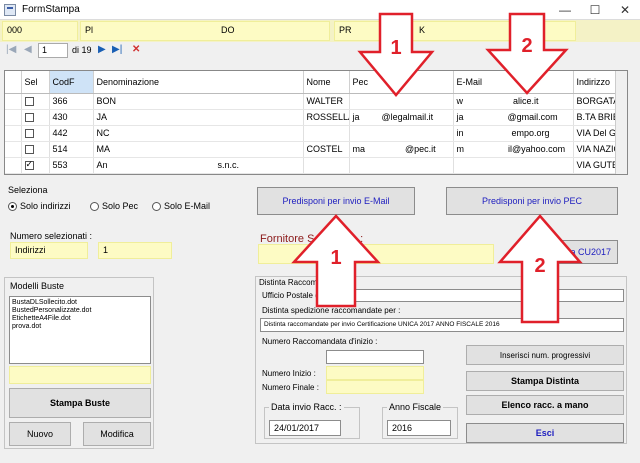 The width and height of the screenshot is (640, 463). What do you see at coordinates (395, 48) in the screenshot?
I see `annotation-number-1-top: 1` at bounding box center [395, 48].